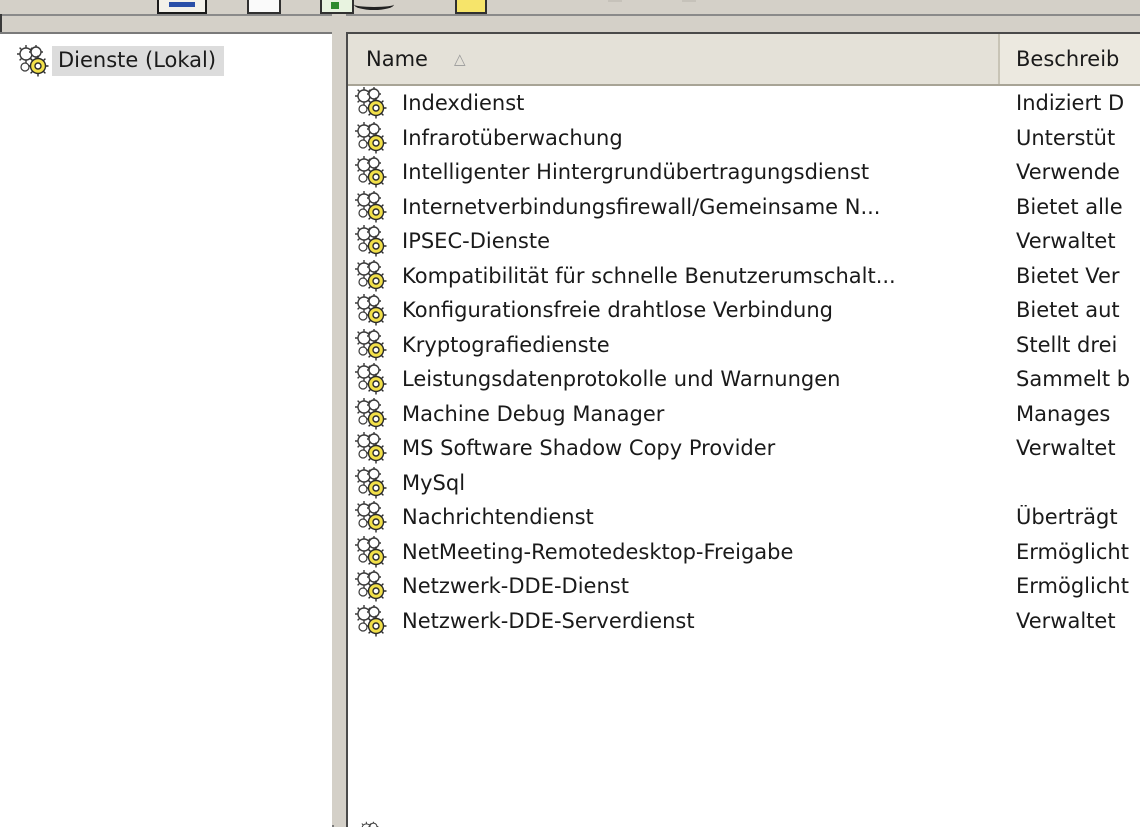 The width and height of the screenshot is (1140, 827). I want to click on stop-service-icon, so click(689, 1).